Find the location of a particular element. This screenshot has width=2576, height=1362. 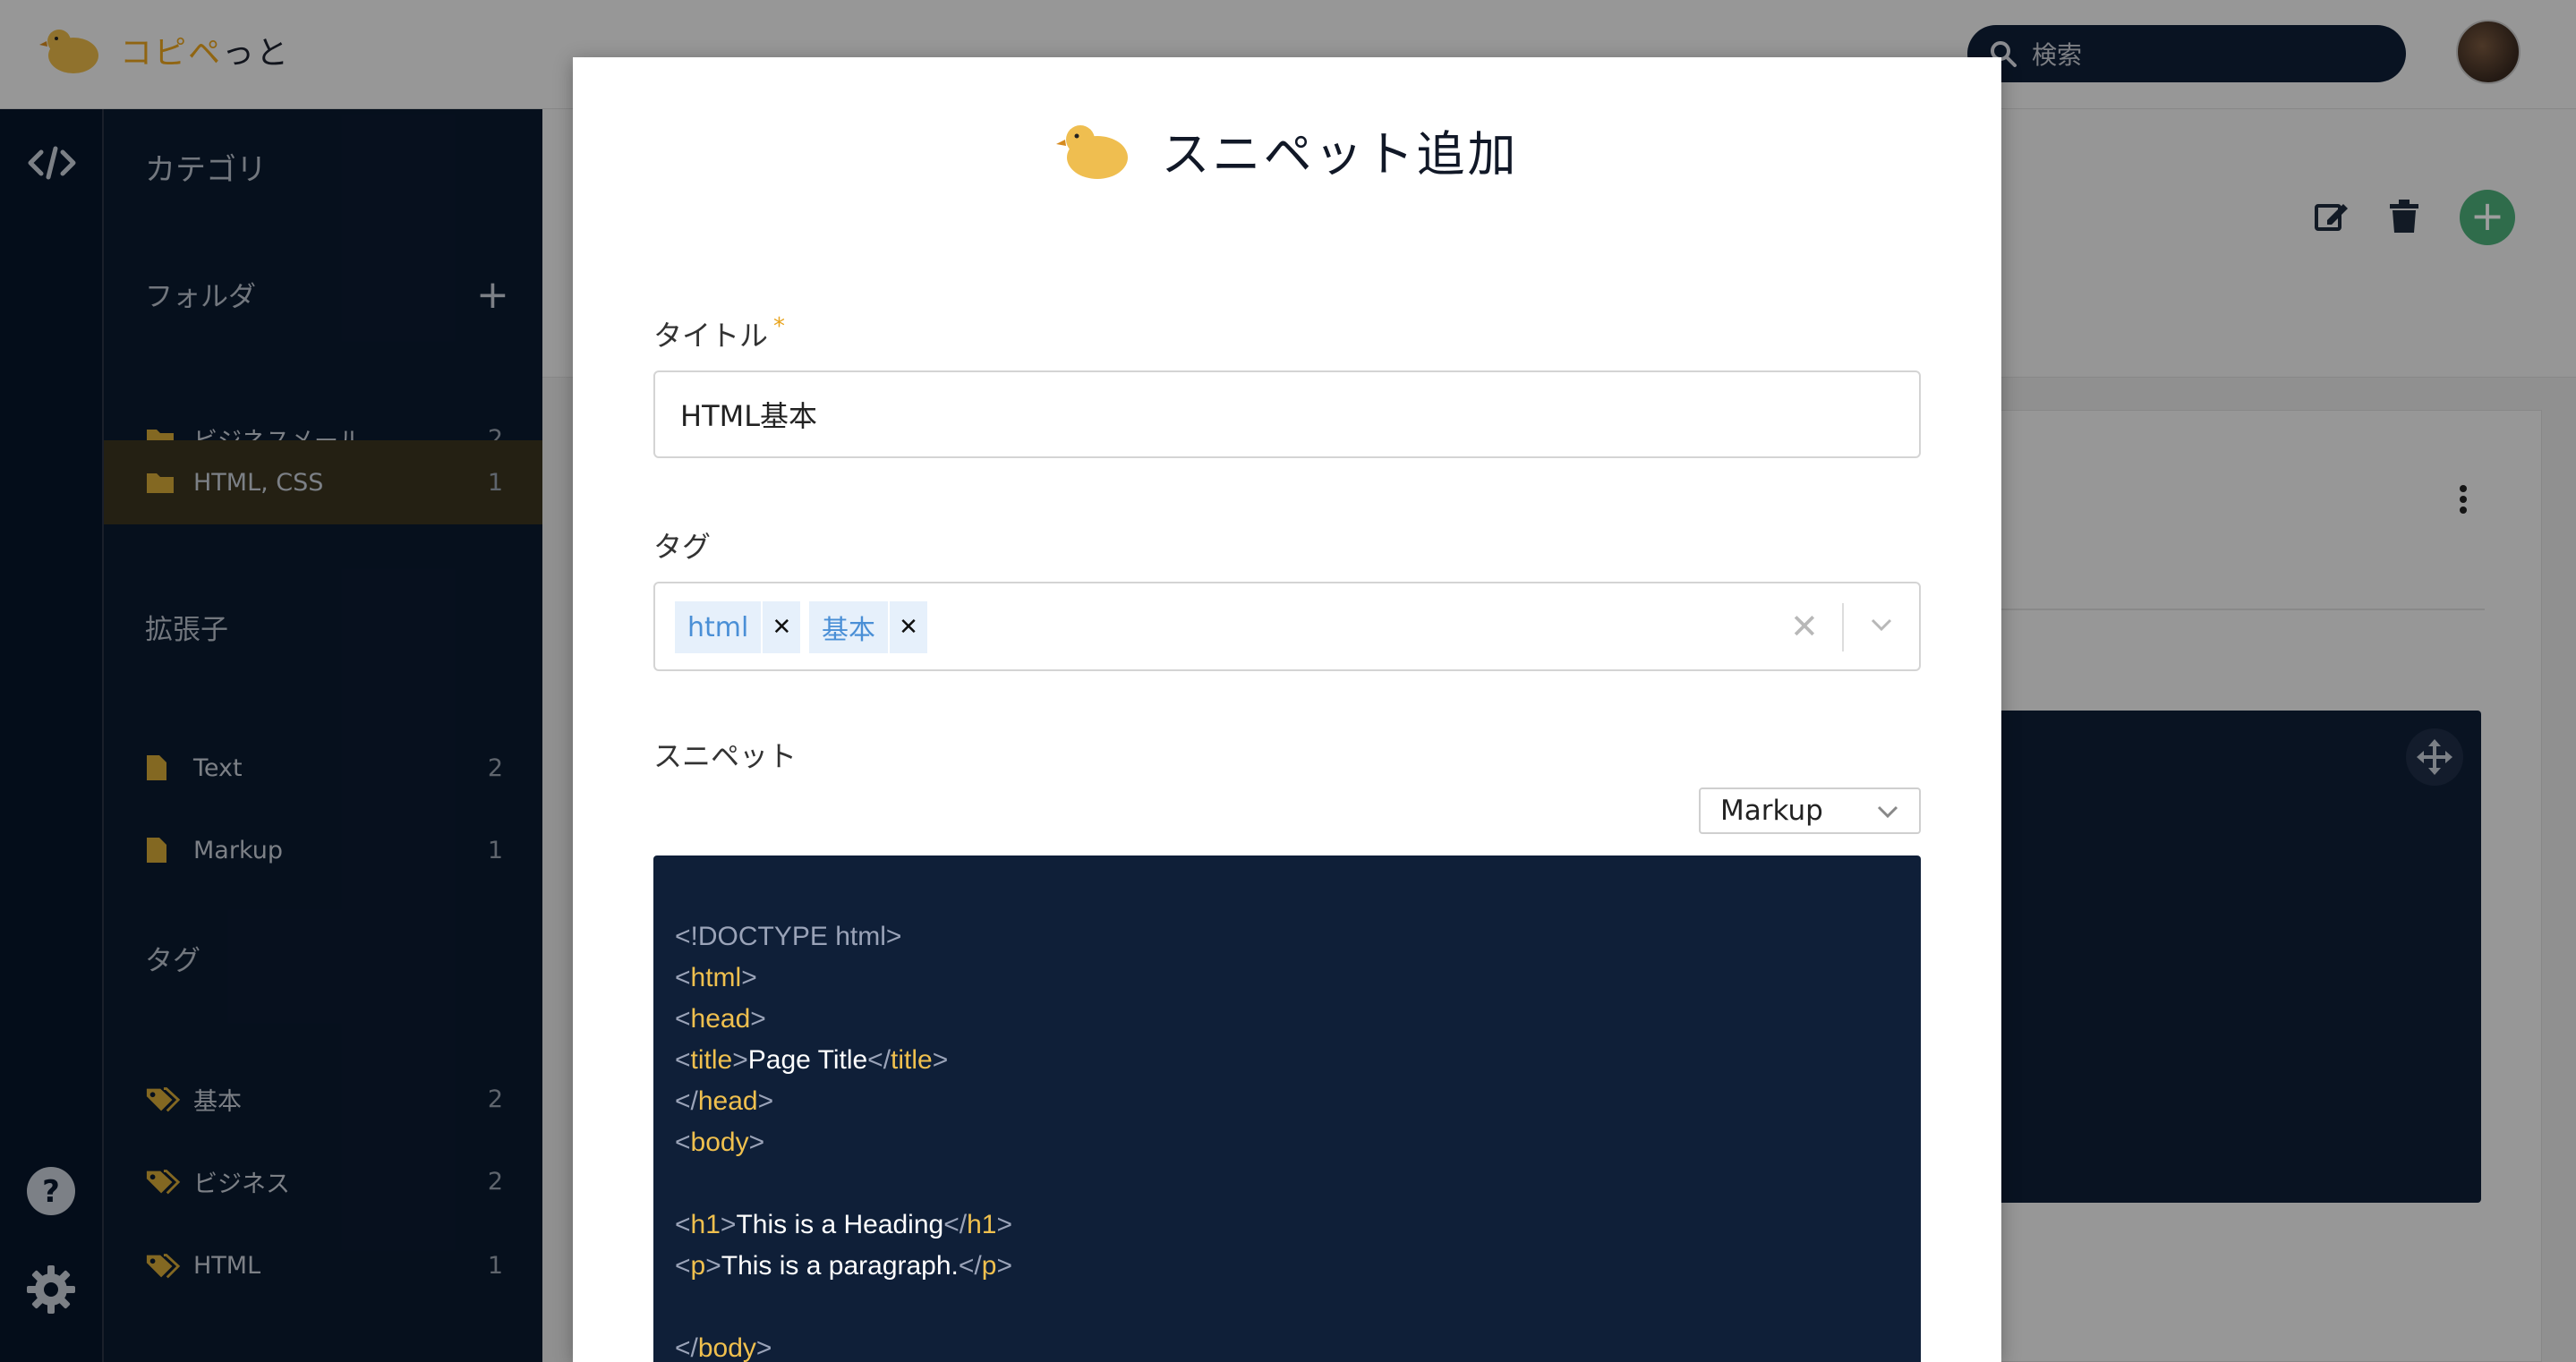

code-line: <title>Page Title</title> is located at coordinates (812, 1060).